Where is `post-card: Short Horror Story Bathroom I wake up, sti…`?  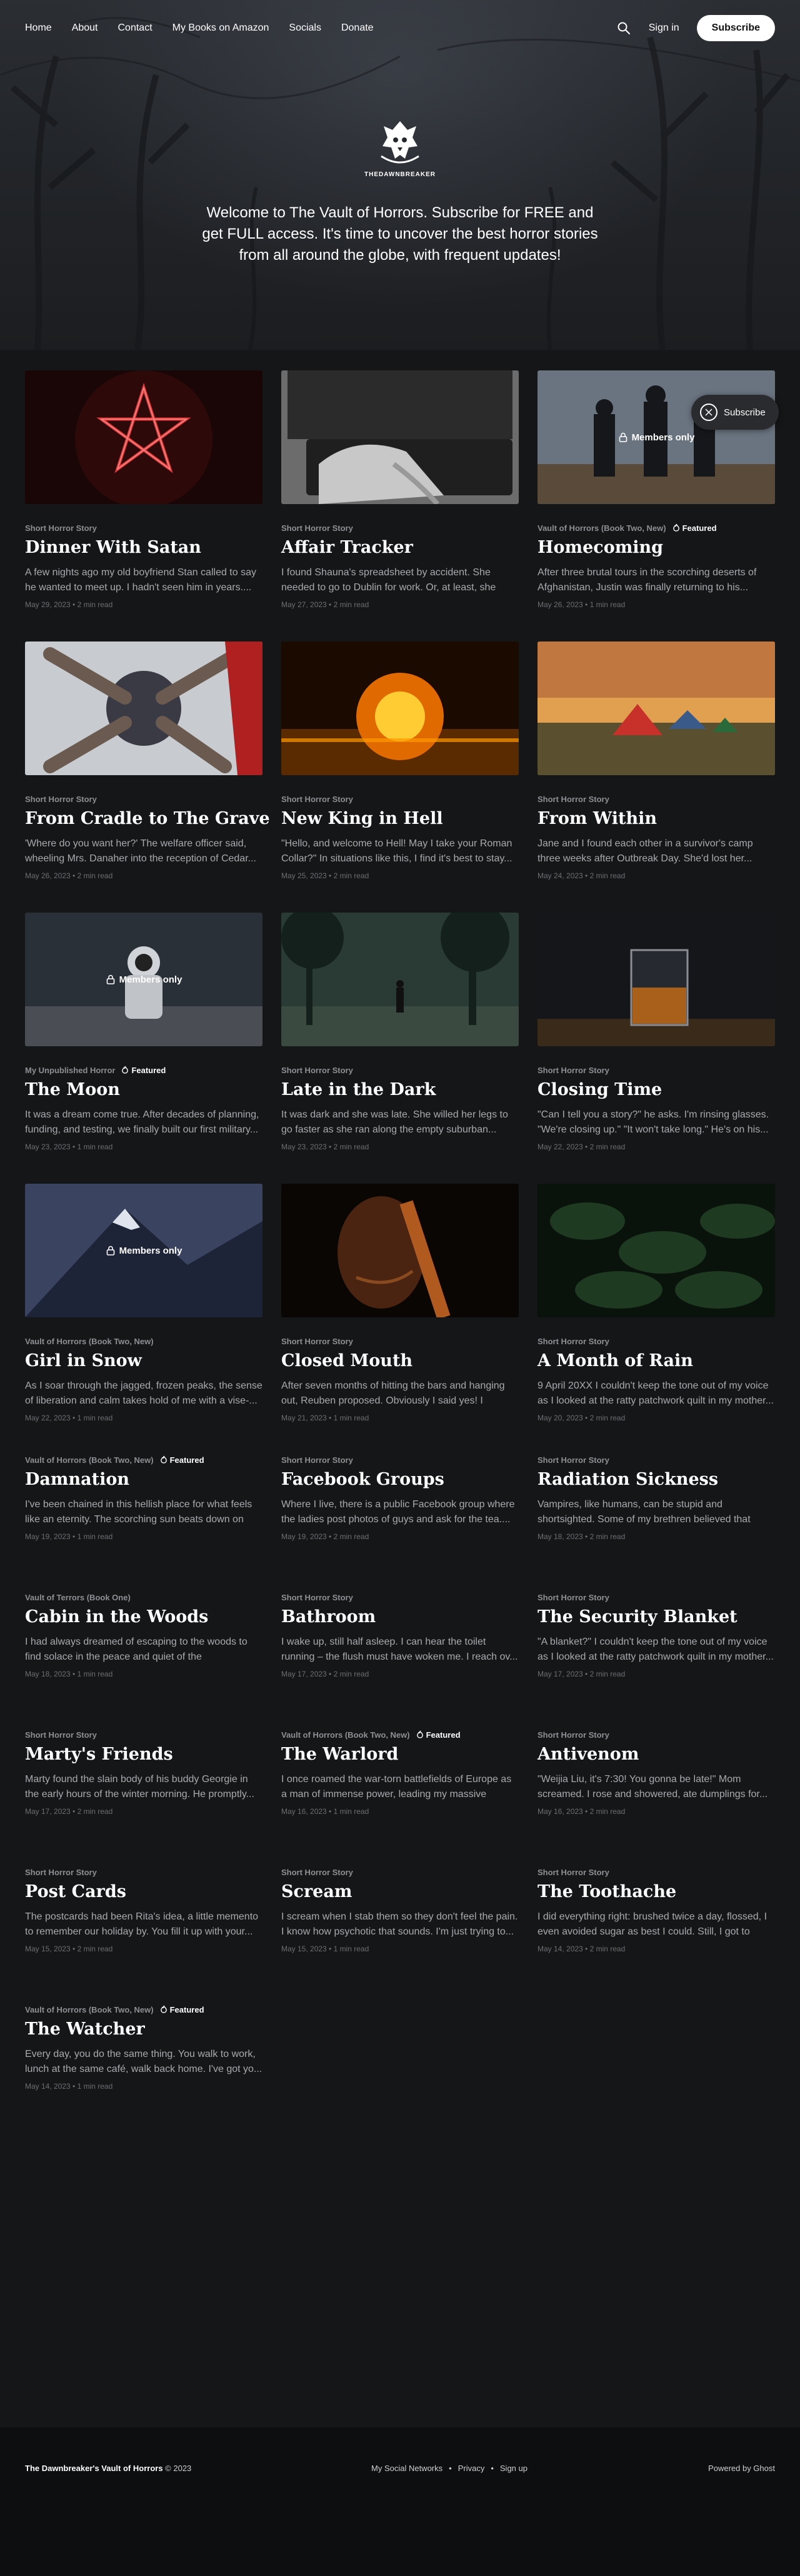
post-card: Short Horror Story Bathroom I wake up, sti… is located at coordinates (400, 1661).